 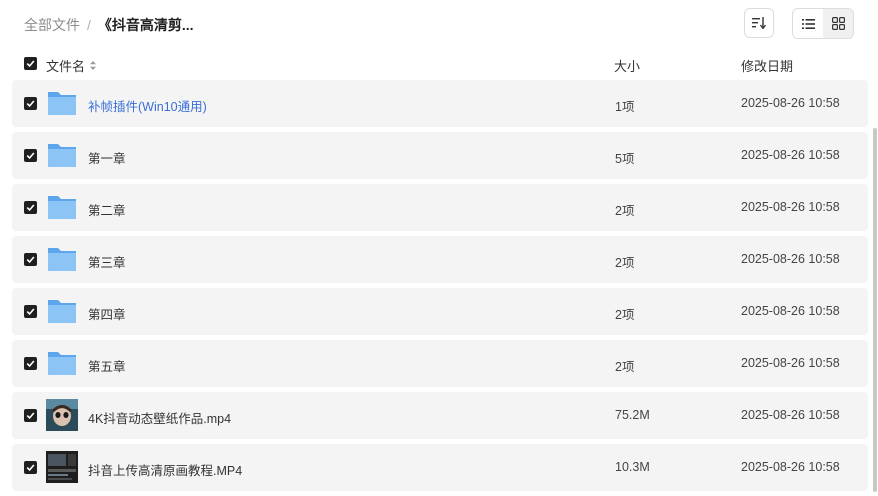 What do you see at coordinates (440, 467) in the screenshot?
I see `file-row: 抖音上传高清原画教程.MP4 10.3M 2025-08-26 10:58` at bounding box center [440, 467].